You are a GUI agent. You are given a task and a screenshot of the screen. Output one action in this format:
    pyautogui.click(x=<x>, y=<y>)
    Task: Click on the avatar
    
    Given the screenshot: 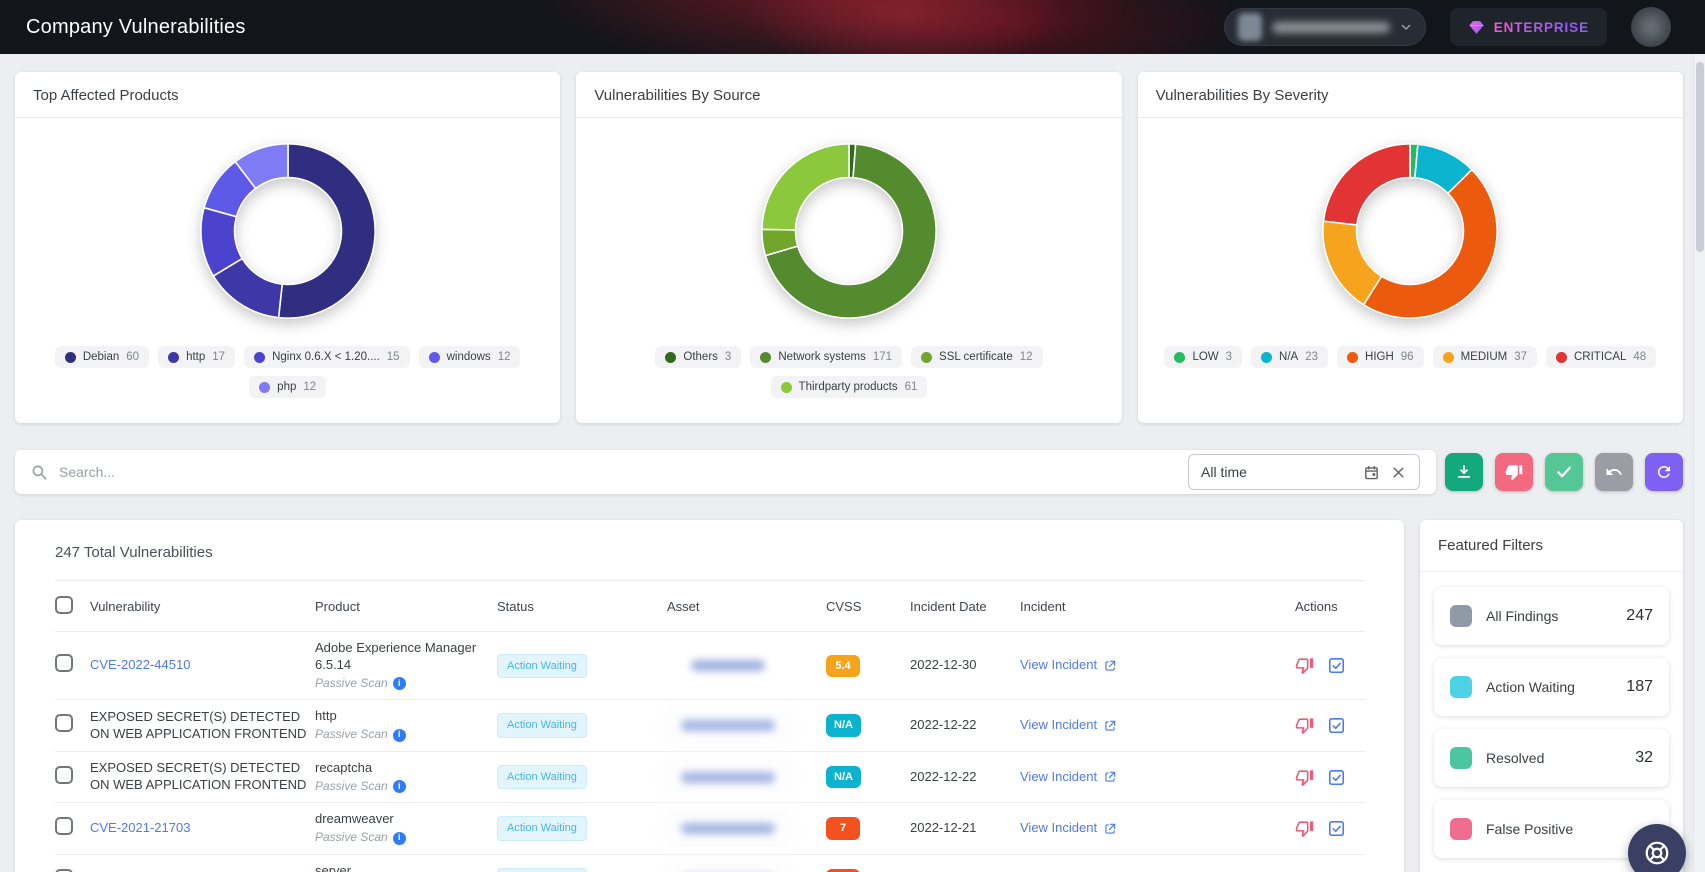 What is the action you would take?
    pyautogui.click(x=1651, y=27)
    